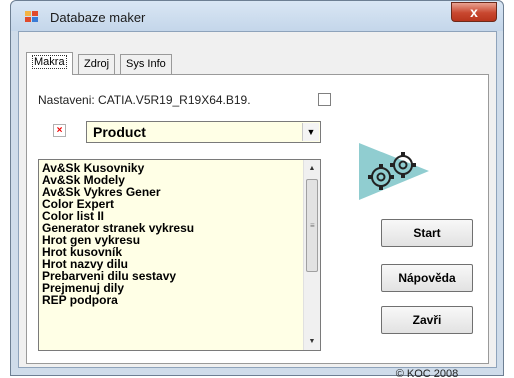  What do you see at coordinates (59, 130) in the screenshot?
I see `remove-icon: ×` at bounding box center [59, 130].